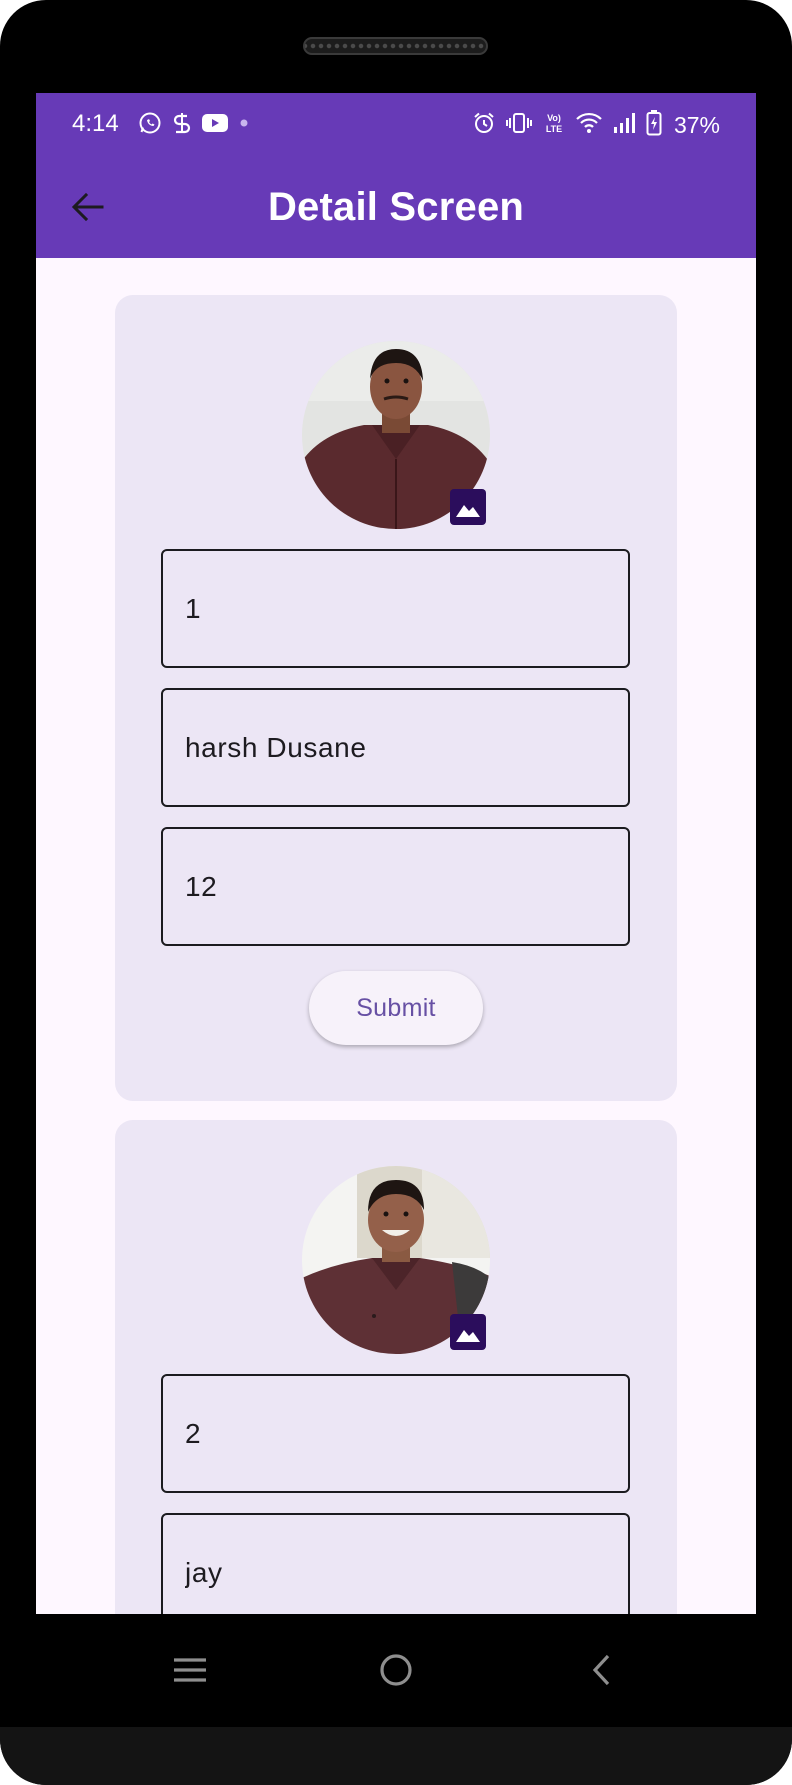 This screenshot has width=792, height=1785. What do you see at coordinates (624, 125) in the screenshot?
I see `signal-icon` at bounding box center [624, 125].